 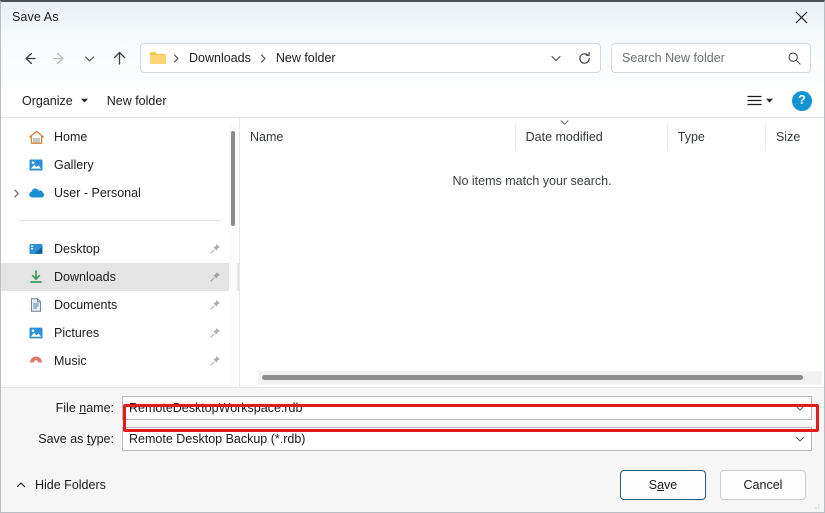 I want to click on sidebar-scrollbar-thumb, so click(x=233, y=178).